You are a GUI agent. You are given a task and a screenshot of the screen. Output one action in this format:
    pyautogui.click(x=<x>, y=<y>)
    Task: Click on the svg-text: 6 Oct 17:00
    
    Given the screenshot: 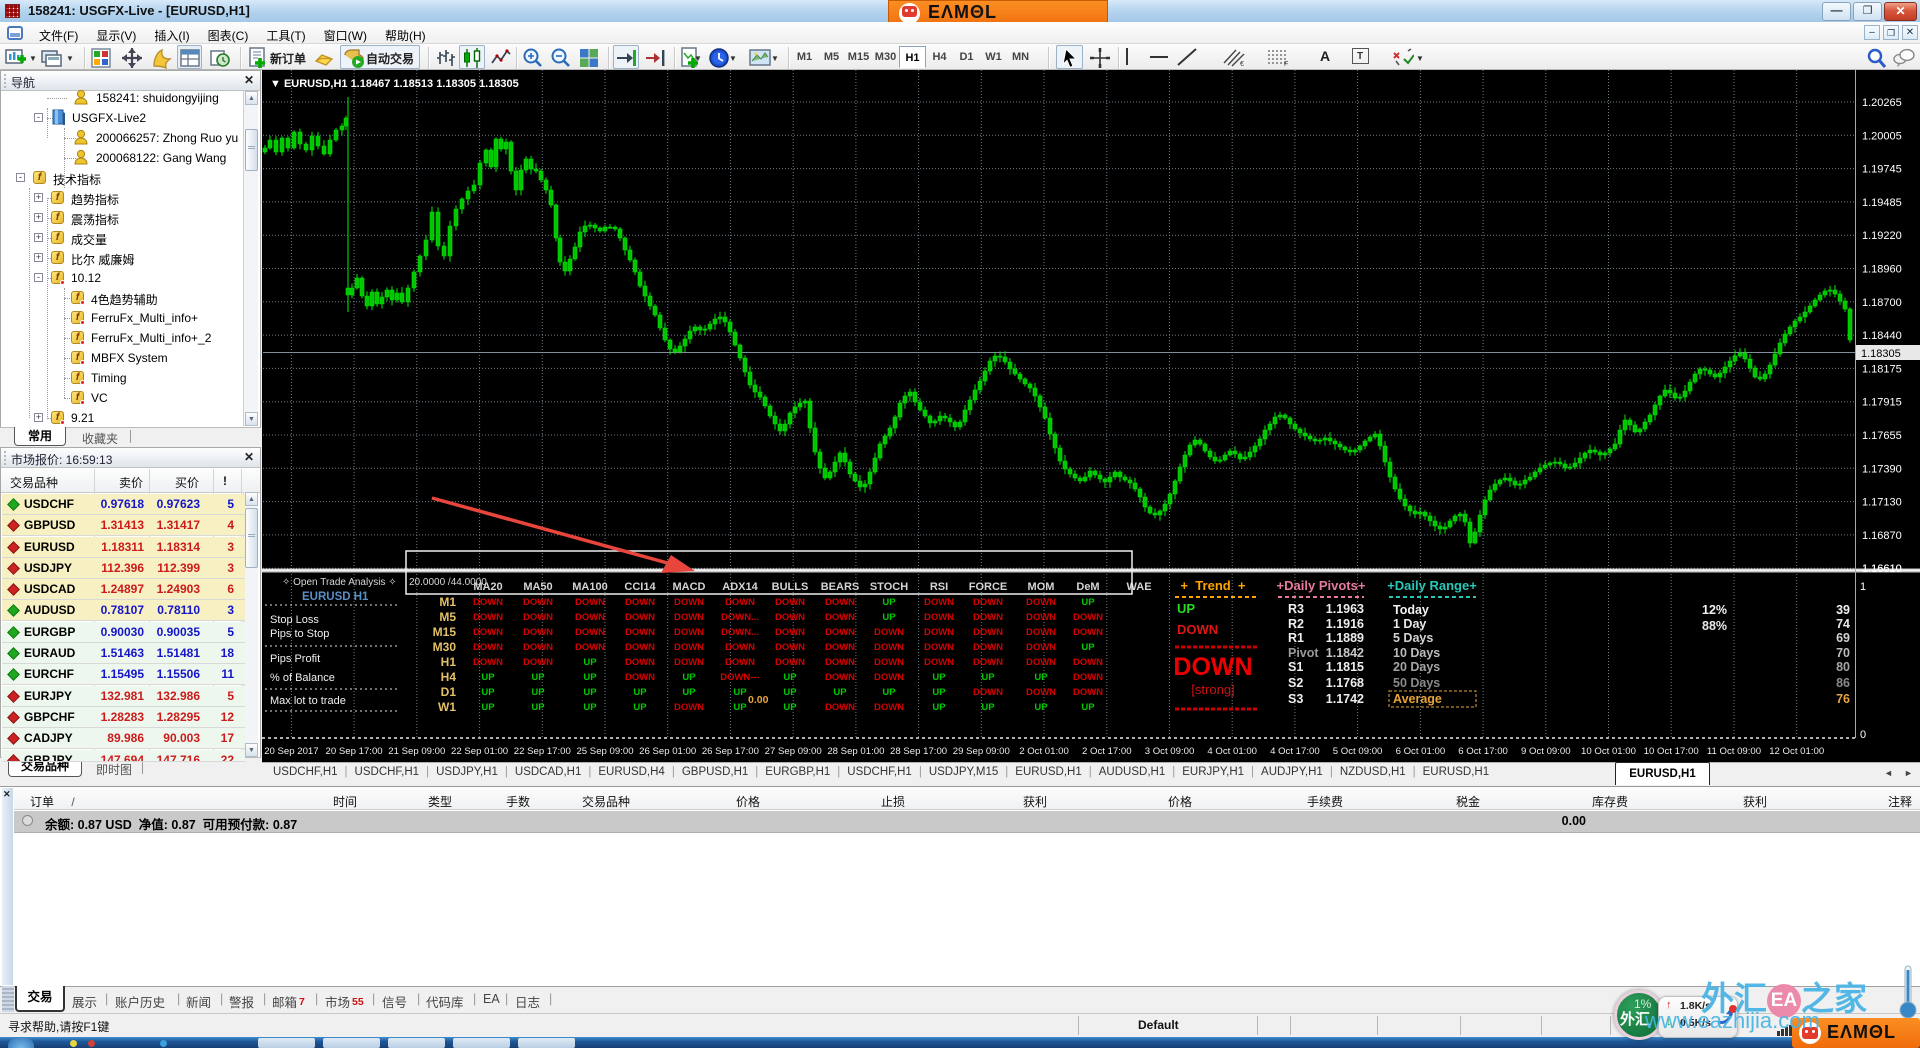 What is the action you would take?
    pyautogui.click(x=1483, y=751)
    